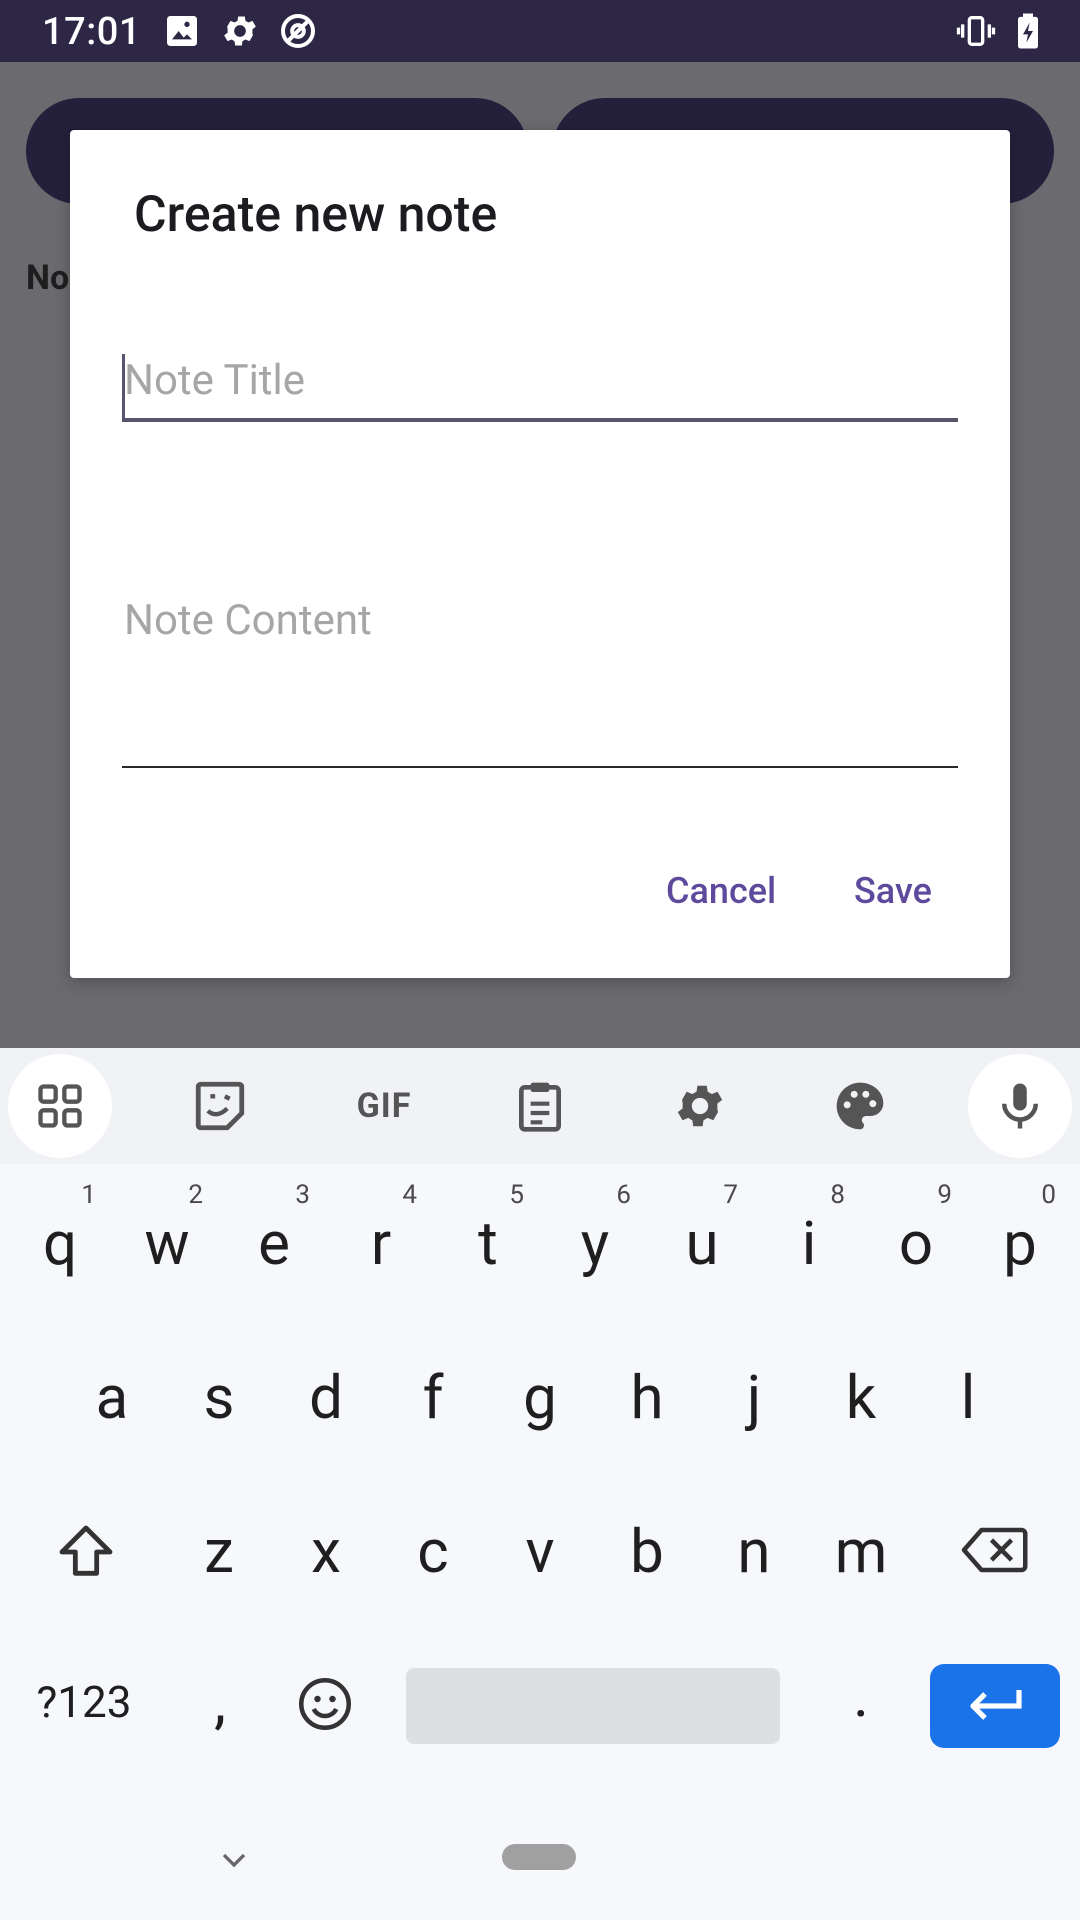  What do you see at coordinates (754, 1397) in the screenshot?
I see `key-j: j` at bounding box center [754, 1397].